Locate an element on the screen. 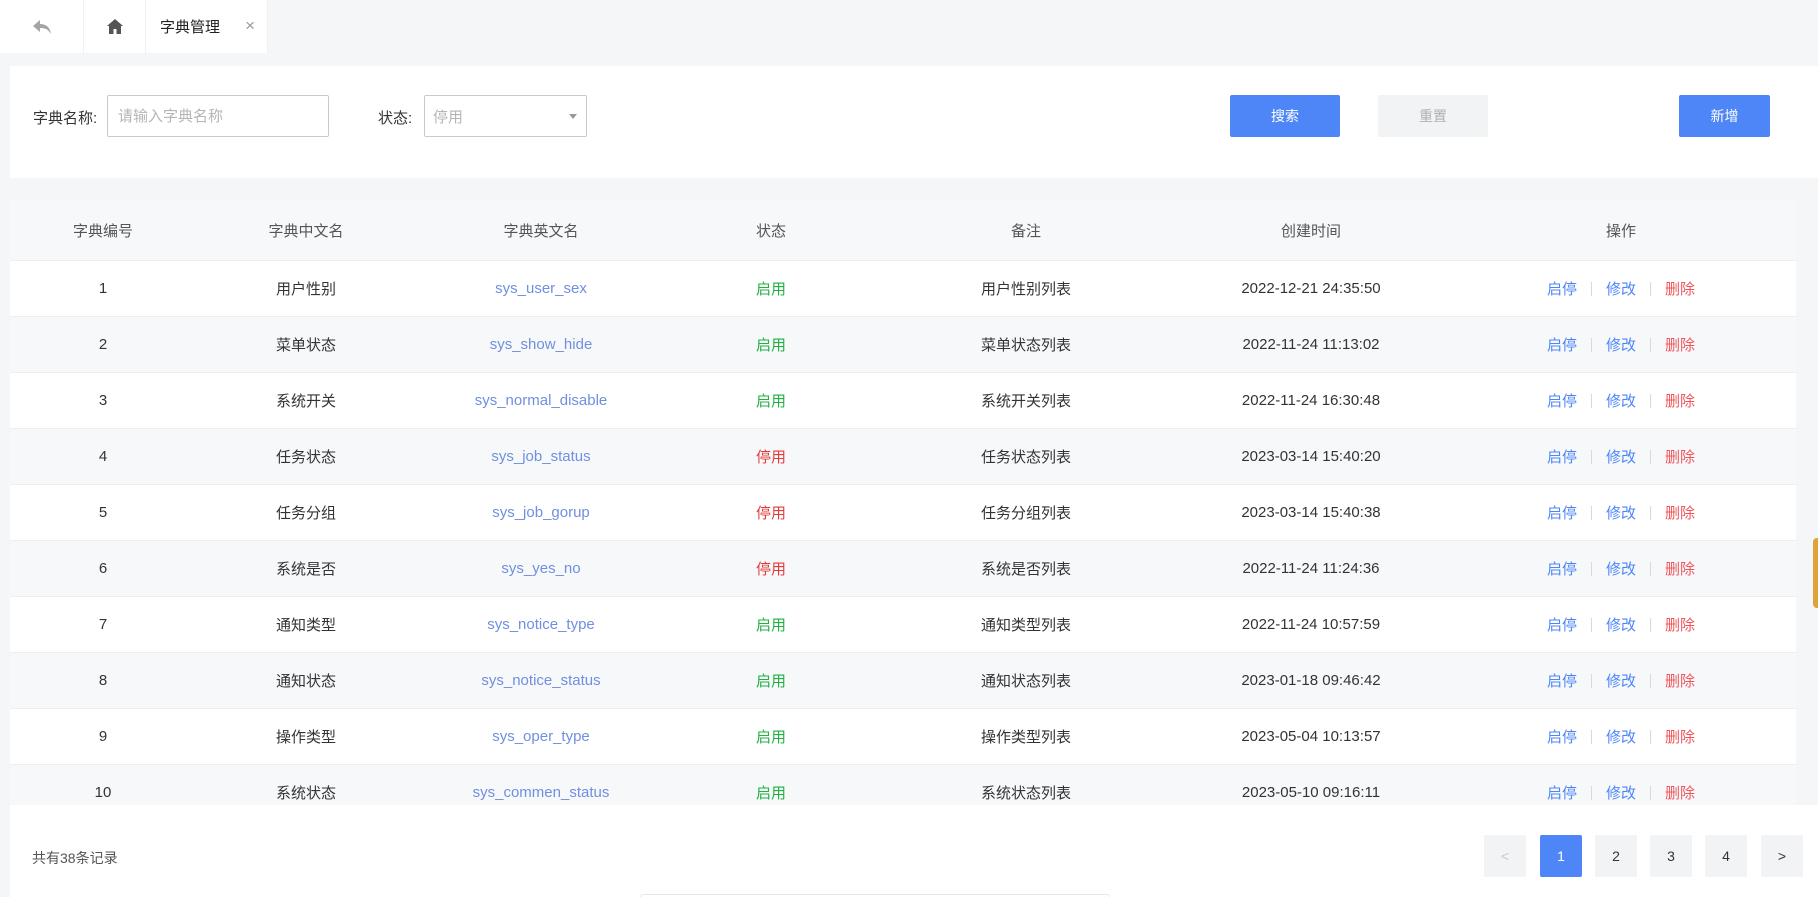 The image size is (1818, 897). cell-remark: 菜单状态列表 is located at coordinates (1026, 344).